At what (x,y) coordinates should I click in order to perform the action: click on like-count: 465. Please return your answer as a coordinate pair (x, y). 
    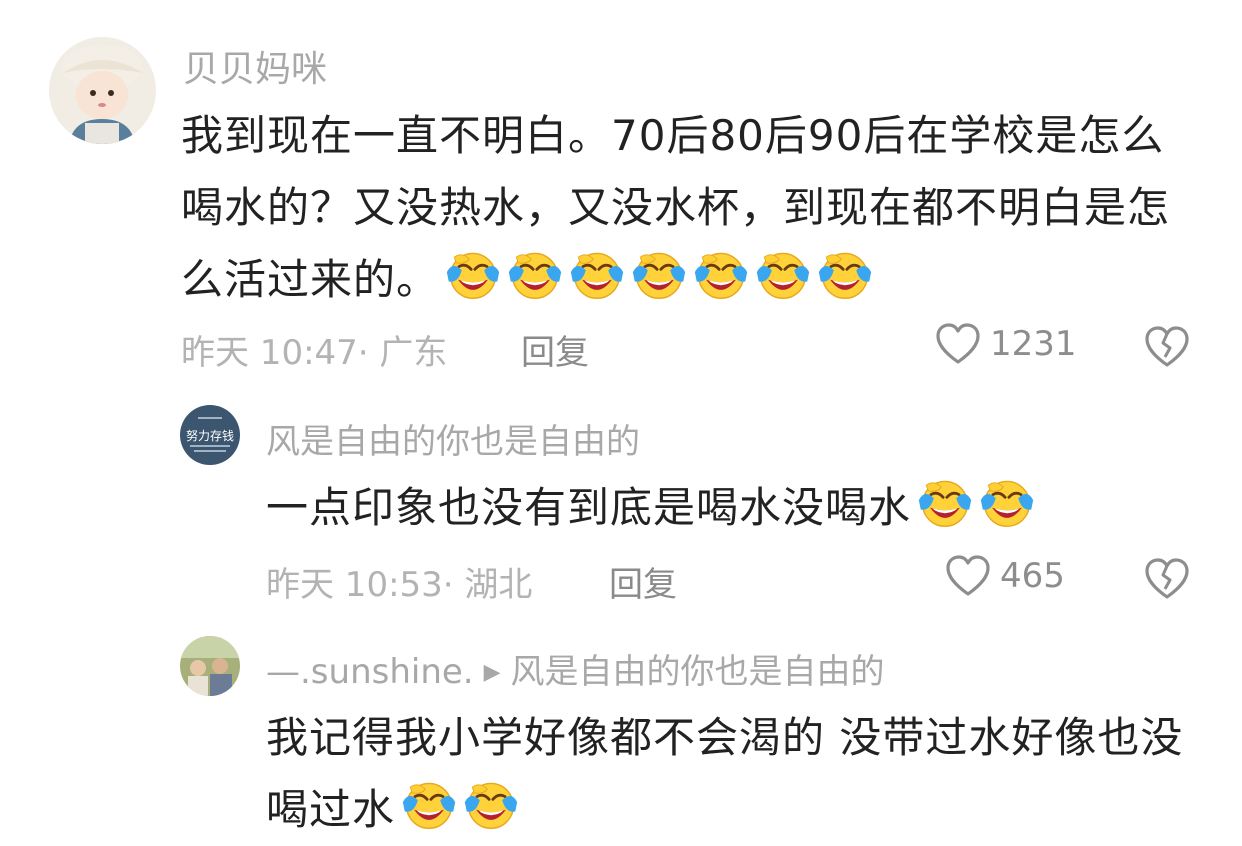
    Looking at the image, I should click on (1032, 576).